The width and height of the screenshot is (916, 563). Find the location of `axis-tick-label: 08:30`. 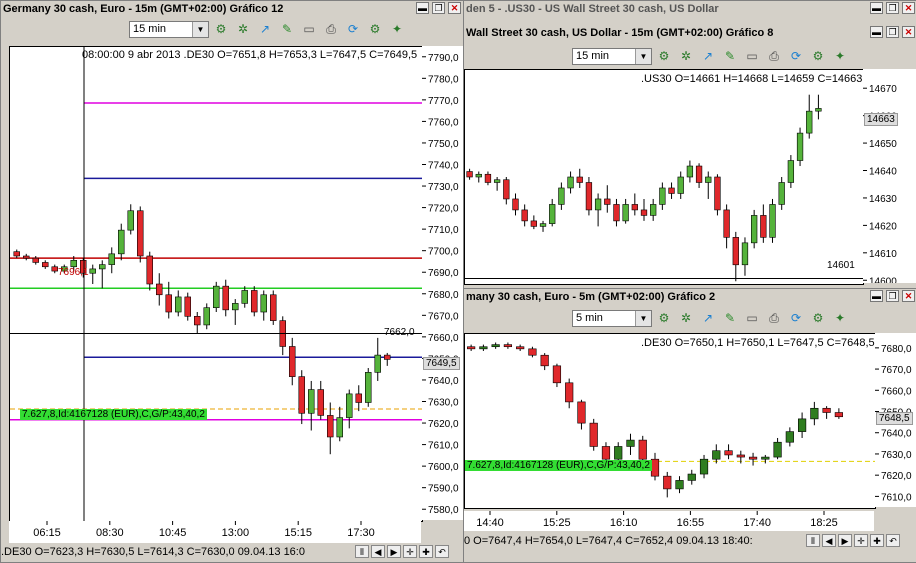

axis-tick-label: 08:30 is located at coordinates (110, 533).